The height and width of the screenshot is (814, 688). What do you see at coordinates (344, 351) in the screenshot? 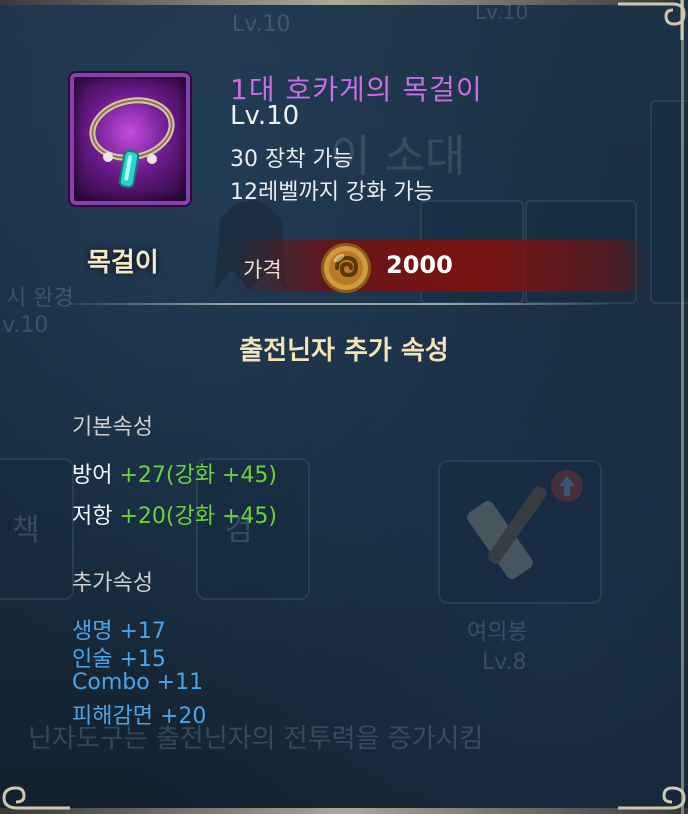
I see `section-title: 출전닌자 추가 속성` at bounding box center [344, 351].